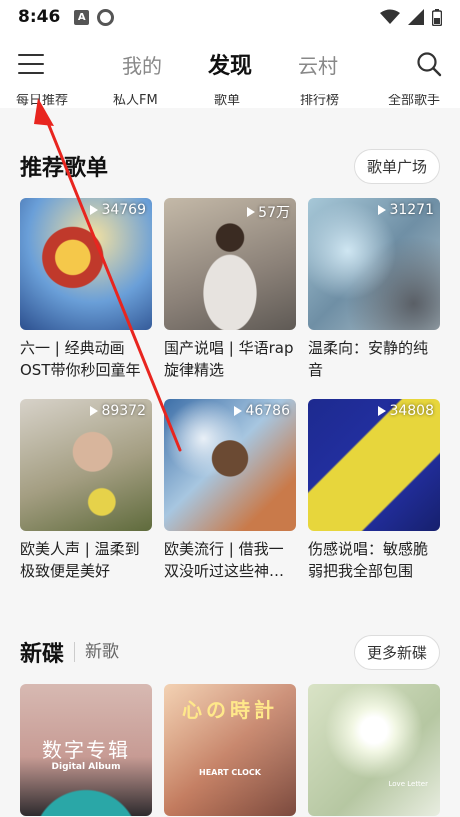  I want to click on playlist-card: 57万 国产说唱 | 华语rap旋律精选, so click(230, 289).